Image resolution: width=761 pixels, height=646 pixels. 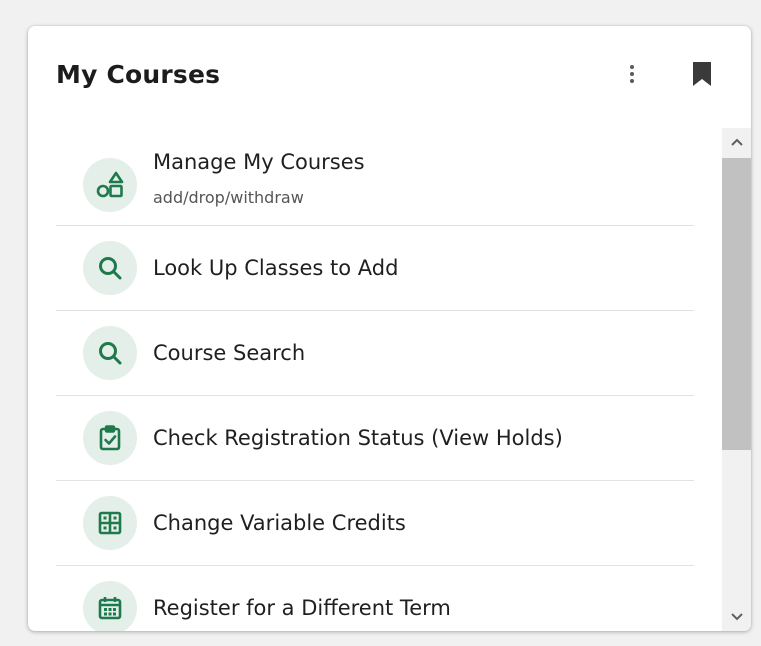 I want to click on item-label: Look Up Classes to Add, so click(x=276, y=268).